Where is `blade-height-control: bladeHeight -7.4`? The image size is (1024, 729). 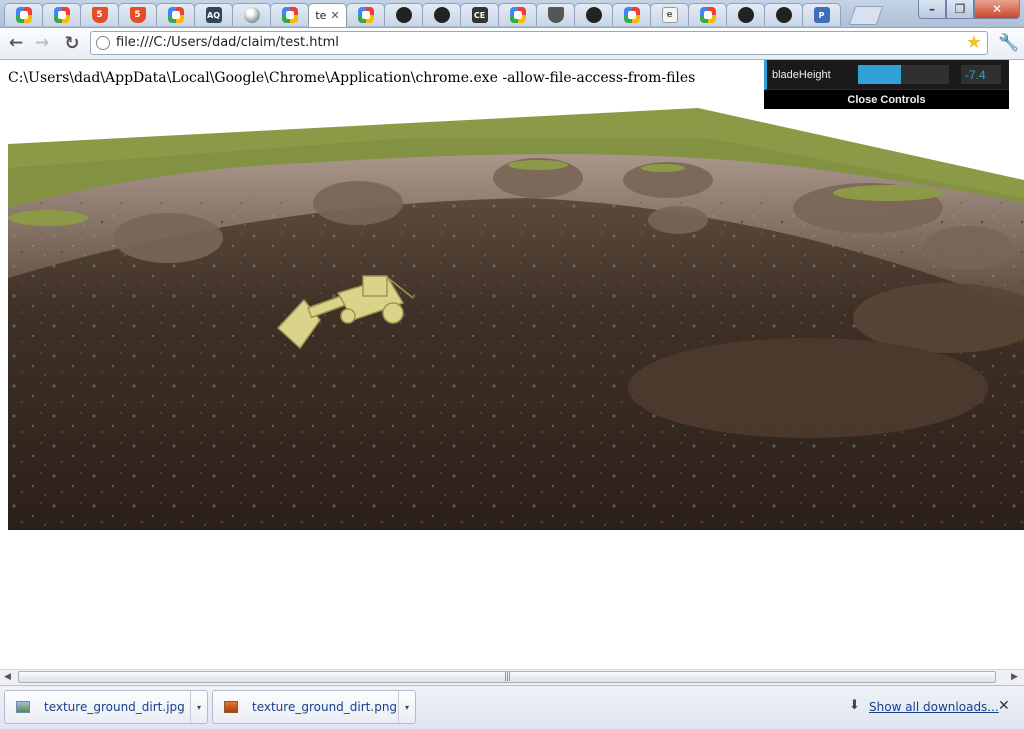 blade-height-control: bladeHeight -7.4 is located at coordinates (886, 75).